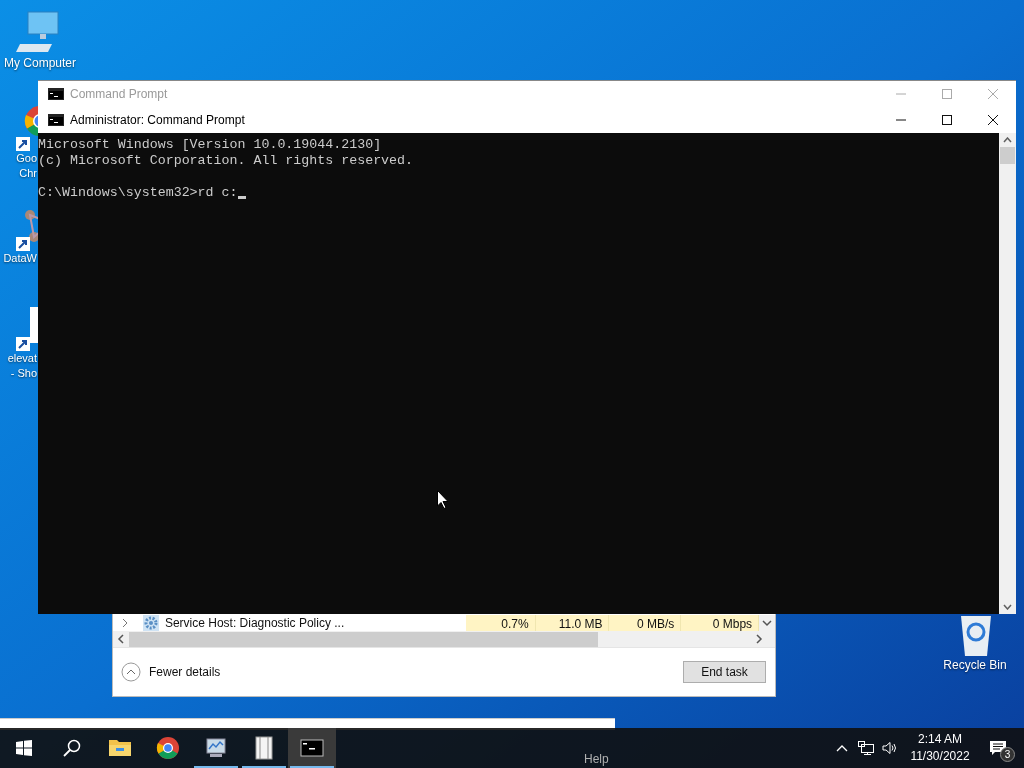 Image resolution: width=1024 pixels, height=768 pixels. Describe the element at coordinates (443, 499) in the screenshot. I see `mouse-pointer-icon` at that location.